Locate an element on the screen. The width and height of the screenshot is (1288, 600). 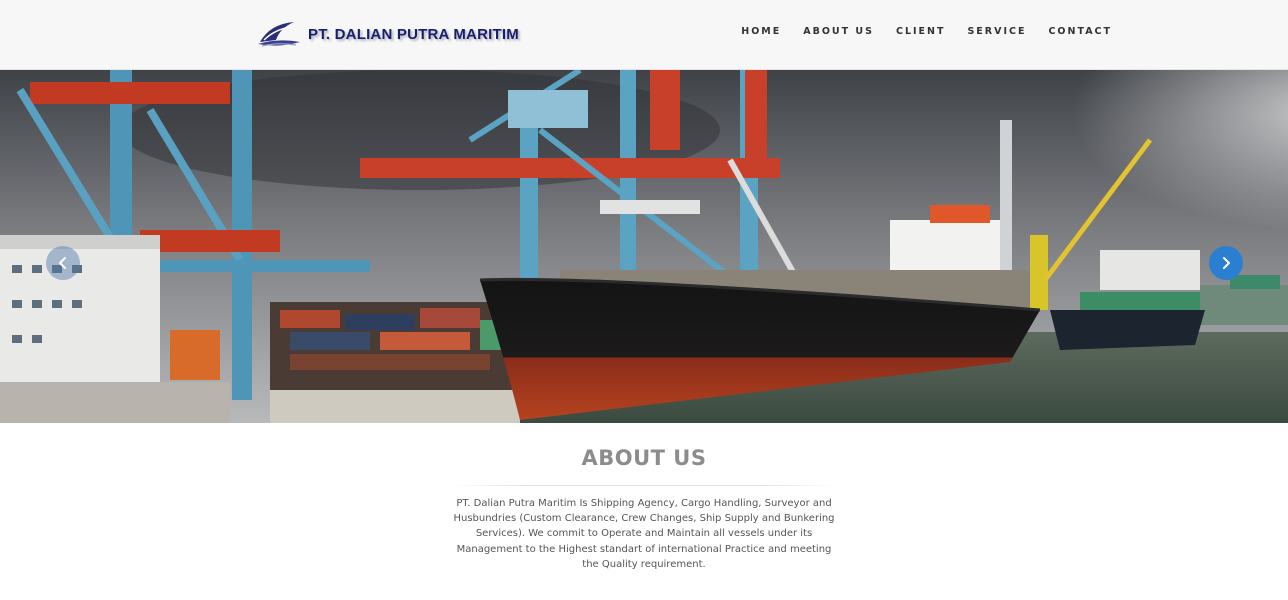
ship-bow-icon is located at coordinates (279, 34).